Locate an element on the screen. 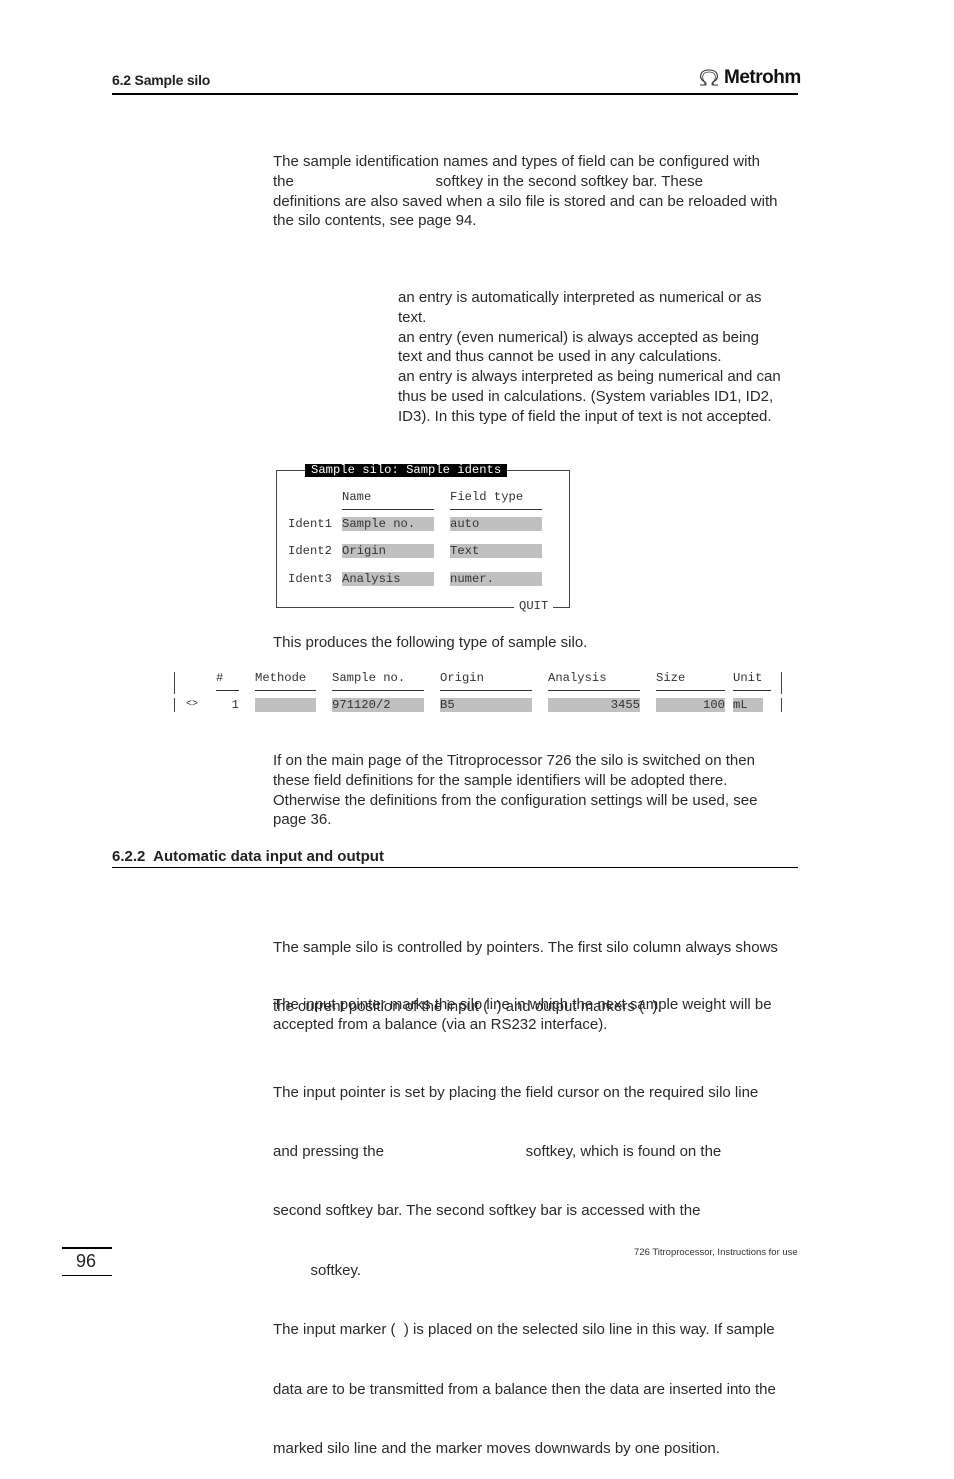 Image resolution: width=954 pixels, height=1479 pixels. underline-size is located at coordinates (690, 690).